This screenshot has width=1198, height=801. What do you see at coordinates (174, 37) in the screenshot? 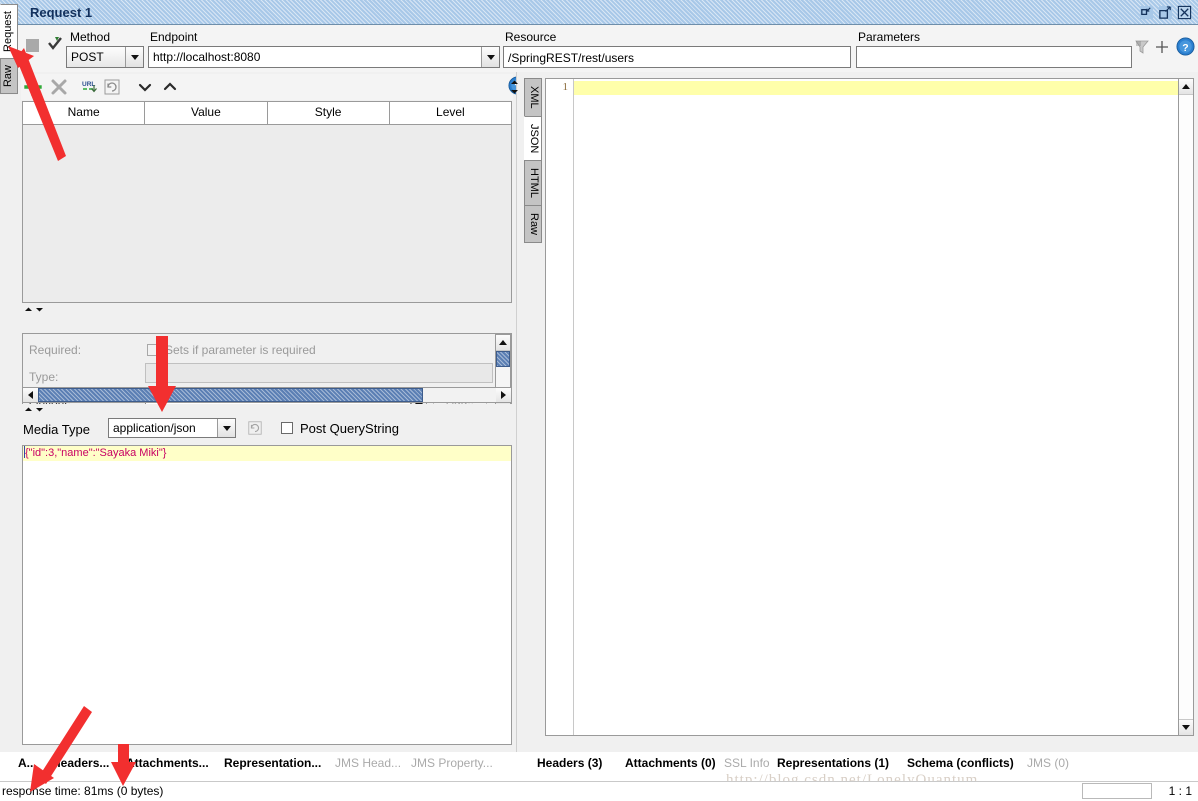
I see `endpoint-label: Endpoint` at bounding box center [174, 37].